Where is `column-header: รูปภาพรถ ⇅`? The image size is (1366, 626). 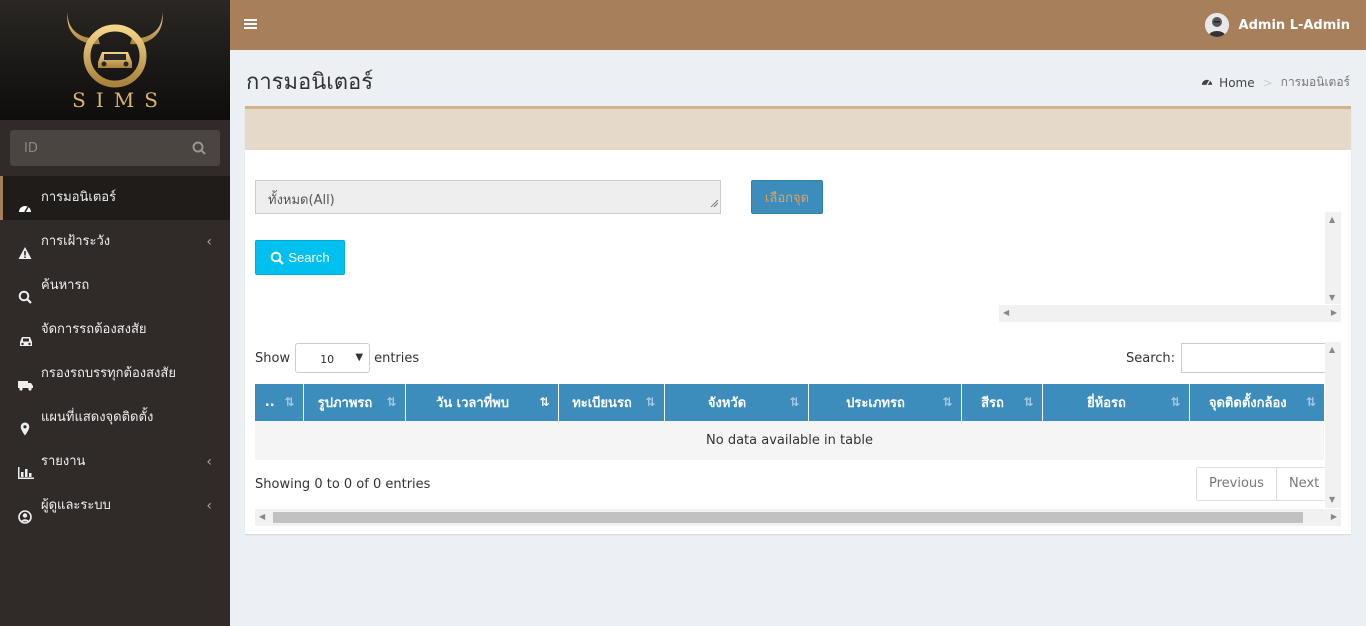
column-header: รูปภาพรถ ⇅ is located at coordinates (354, 402).